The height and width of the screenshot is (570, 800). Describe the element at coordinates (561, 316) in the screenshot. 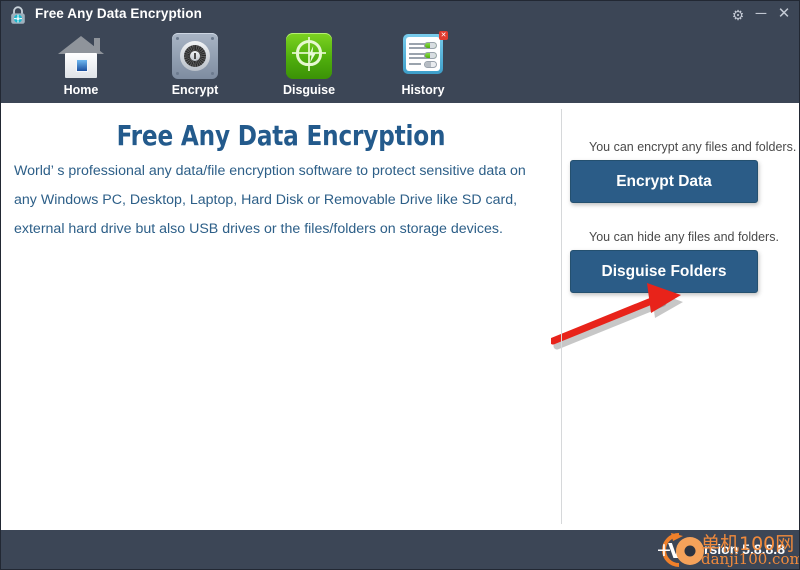

I see `panel-divider` at that location.